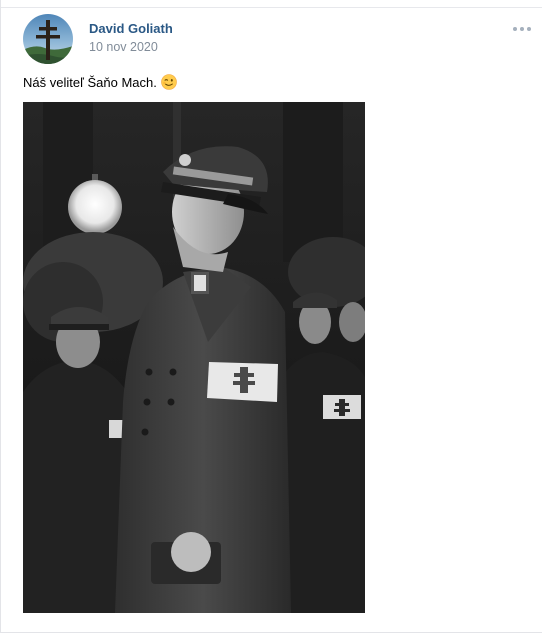  What do you see at coordinates (169, 82) in the screenshot?
I see `winking-face-emoji-icon` at bounding box center [169, 82].